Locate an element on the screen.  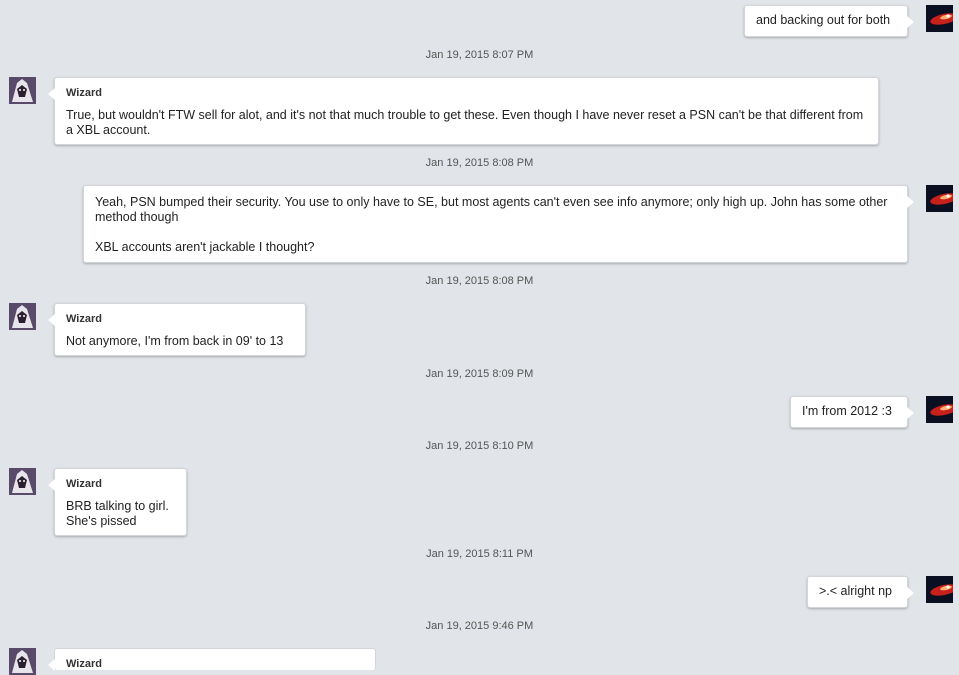
message-timestamp: Jan 19, 2015 8:07 PM is located at coordinates (479, 55).